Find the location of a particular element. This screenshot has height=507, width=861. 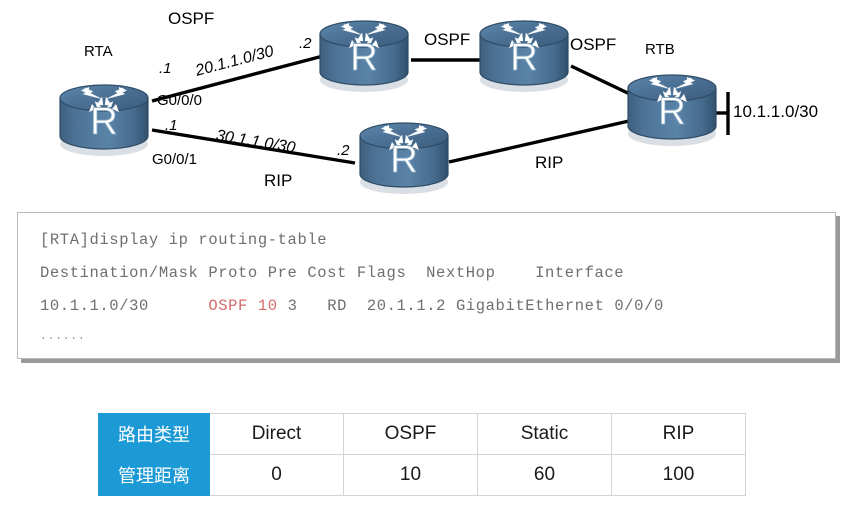

router-bottom is located at coordinates (404, 158).